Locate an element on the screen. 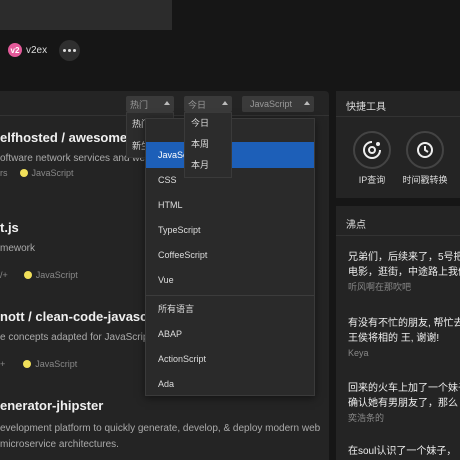 Image resolution: width=460 pixels, height=460 pixels. repo-description-line2: microservice architectures. is located at coordinates (59, 444).